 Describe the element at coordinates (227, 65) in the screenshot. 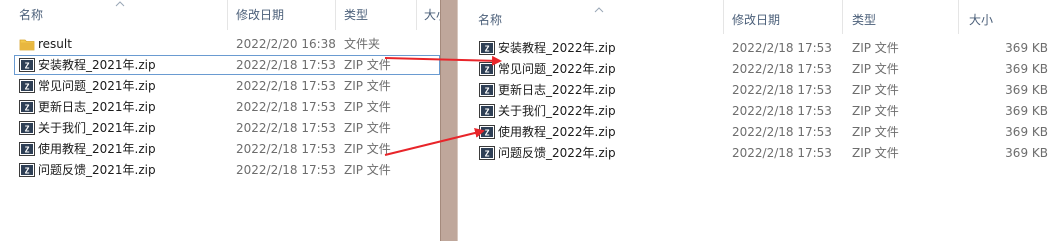

I see `file-row: Z 安装教程_2021年.zip 2022/2/18 17:53 ZIP 文件` at that location.